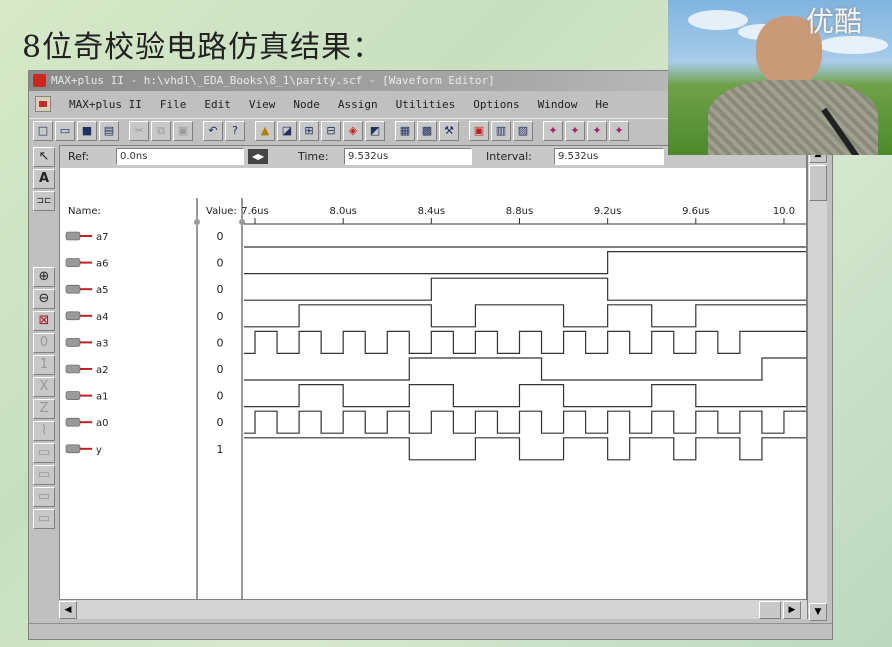  Describe the element at coordinates (139, 130) in the screenshot. I see `cut-icon: ✂` at that location.